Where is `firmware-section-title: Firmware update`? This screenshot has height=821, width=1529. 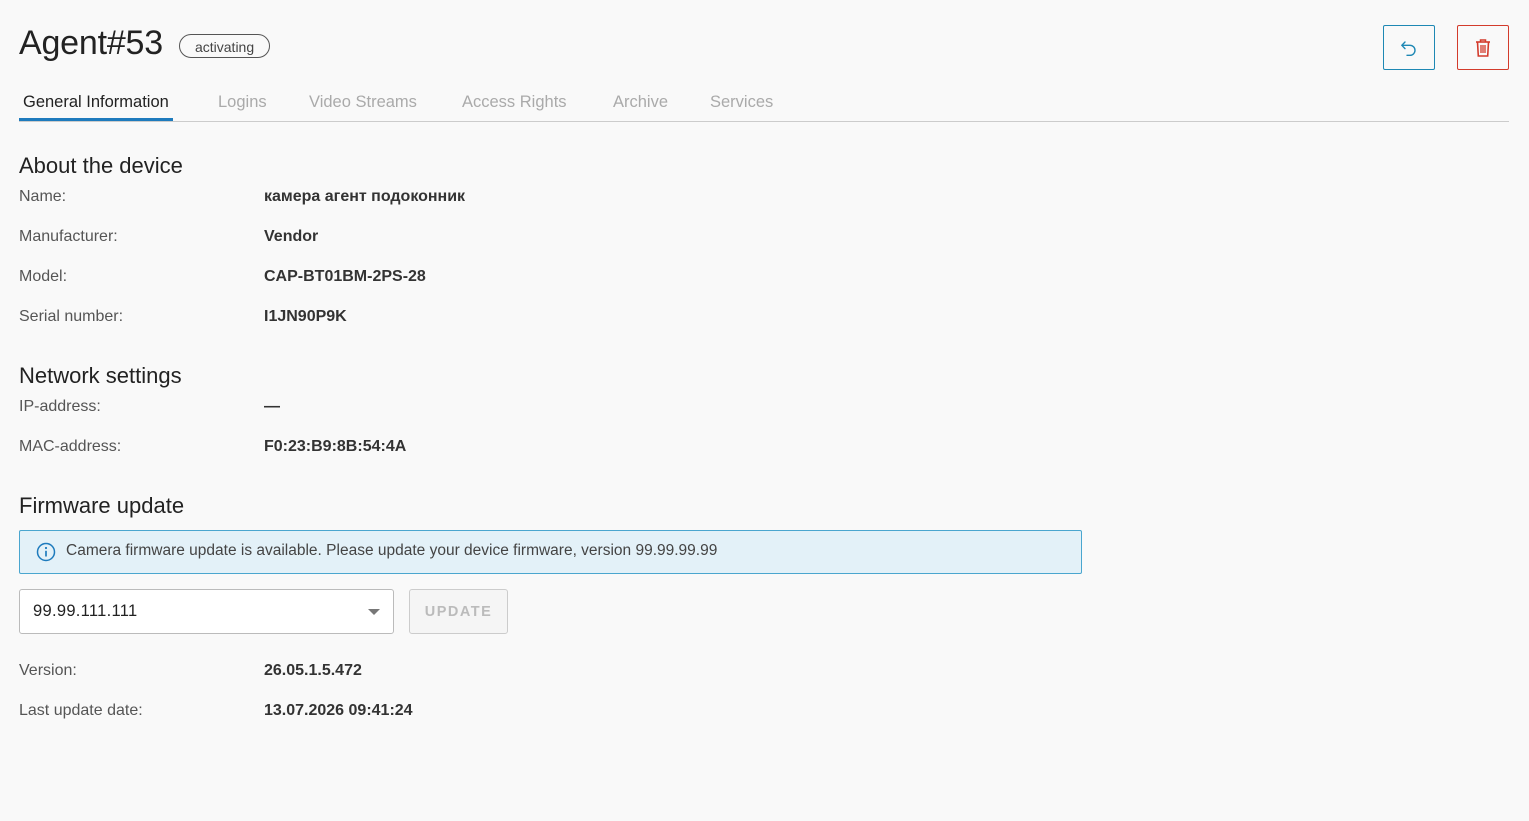 firmware-section-title: Firmware update is located at coordinates (102, 505).